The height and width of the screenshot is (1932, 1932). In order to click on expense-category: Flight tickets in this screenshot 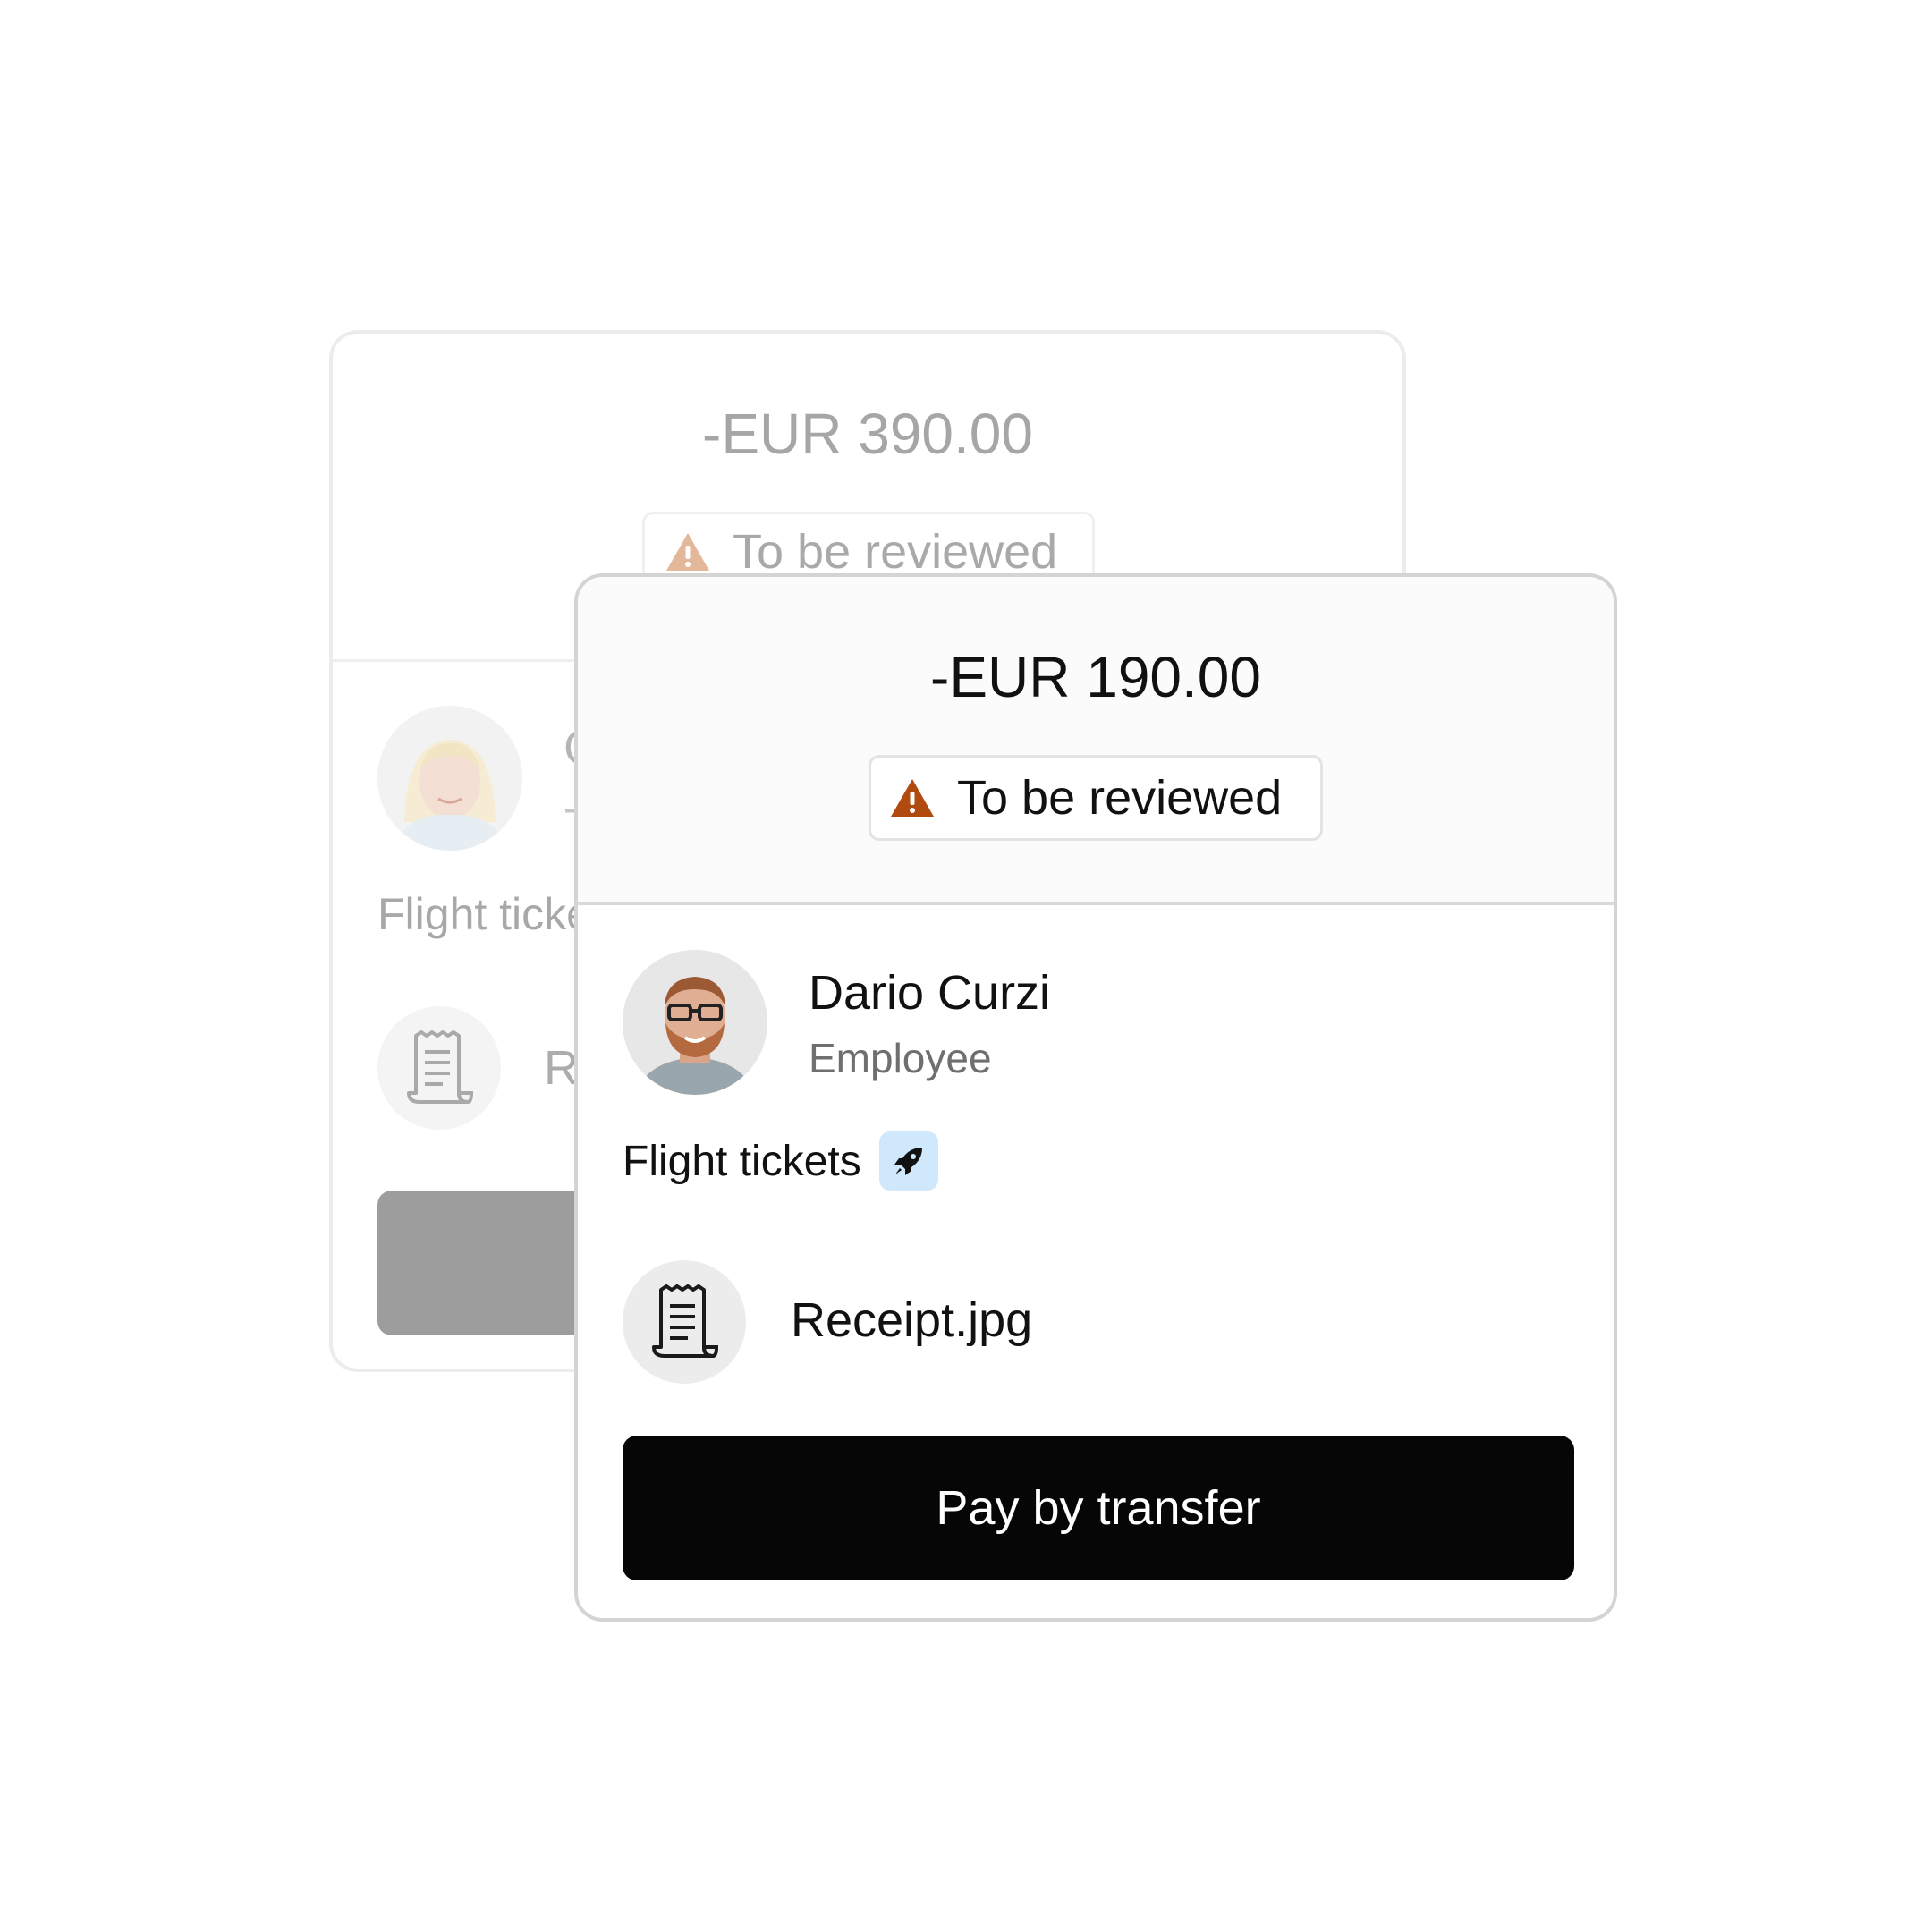, I will do `click(780, 1161)`.